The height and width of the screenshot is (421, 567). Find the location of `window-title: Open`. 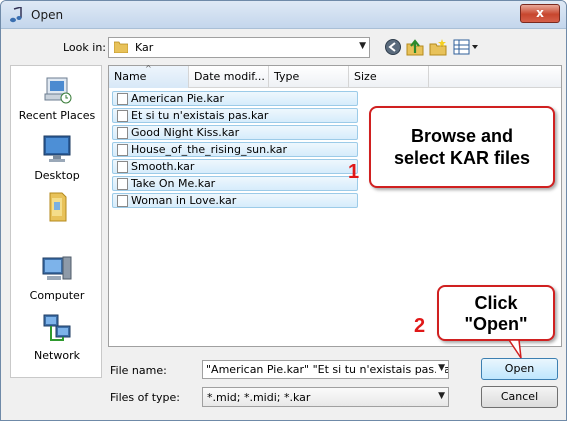

window-title: Open is located at coordinates (47, 15).